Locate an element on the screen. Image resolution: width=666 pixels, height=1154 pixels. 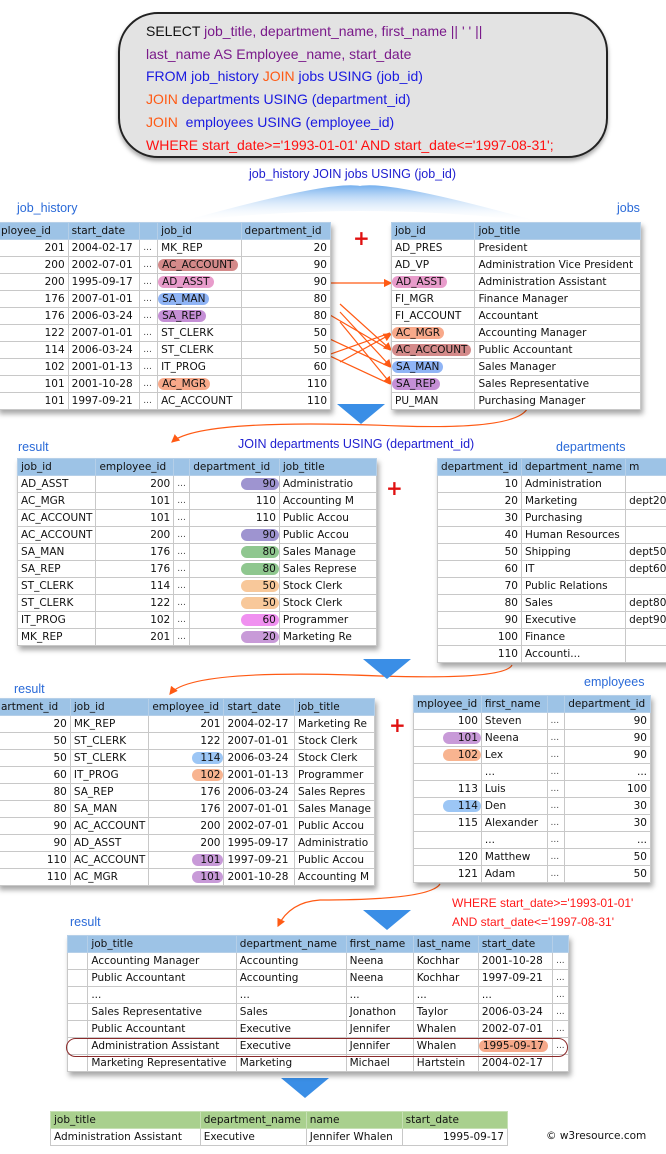
table-row: PU_MAN Purchasing Manager is located at coordinates (515, 401).